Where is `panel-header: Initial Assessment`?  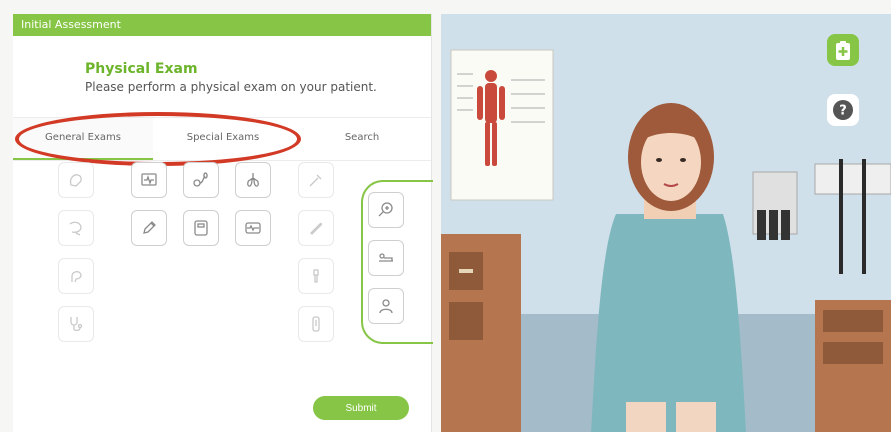 panel-header: Initial Assessment is located at coordinates (222, 25).